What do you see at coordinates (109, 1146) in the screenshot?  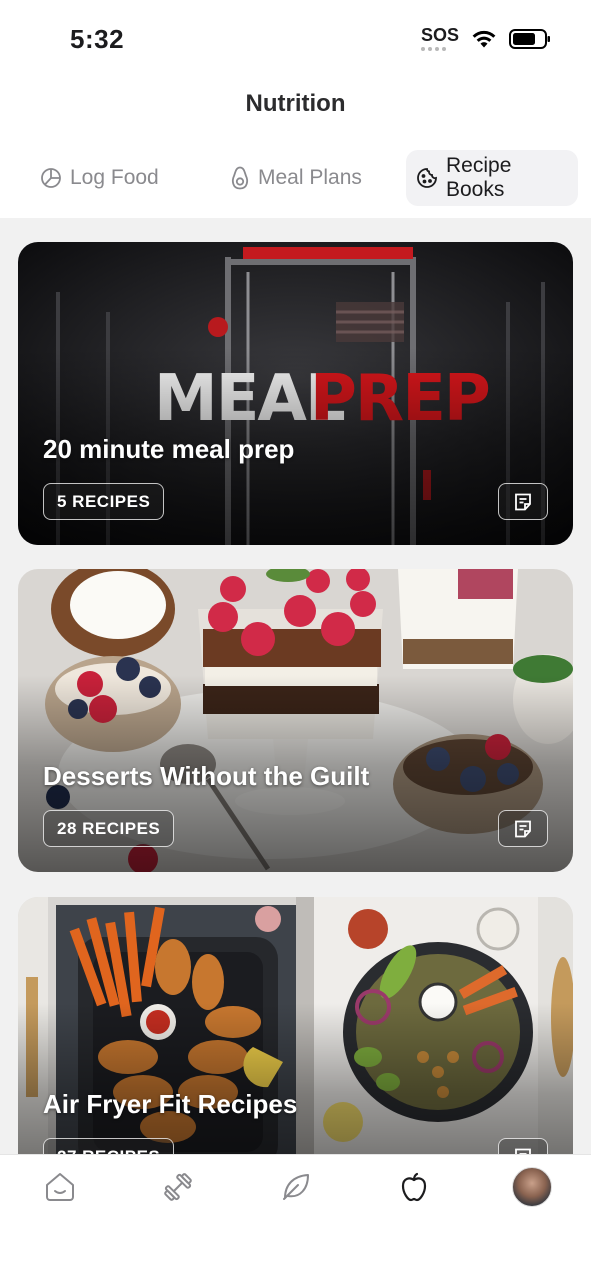 I see `recipe-count-badge: 27 RECIPES` at bounding box center [109, 1146].